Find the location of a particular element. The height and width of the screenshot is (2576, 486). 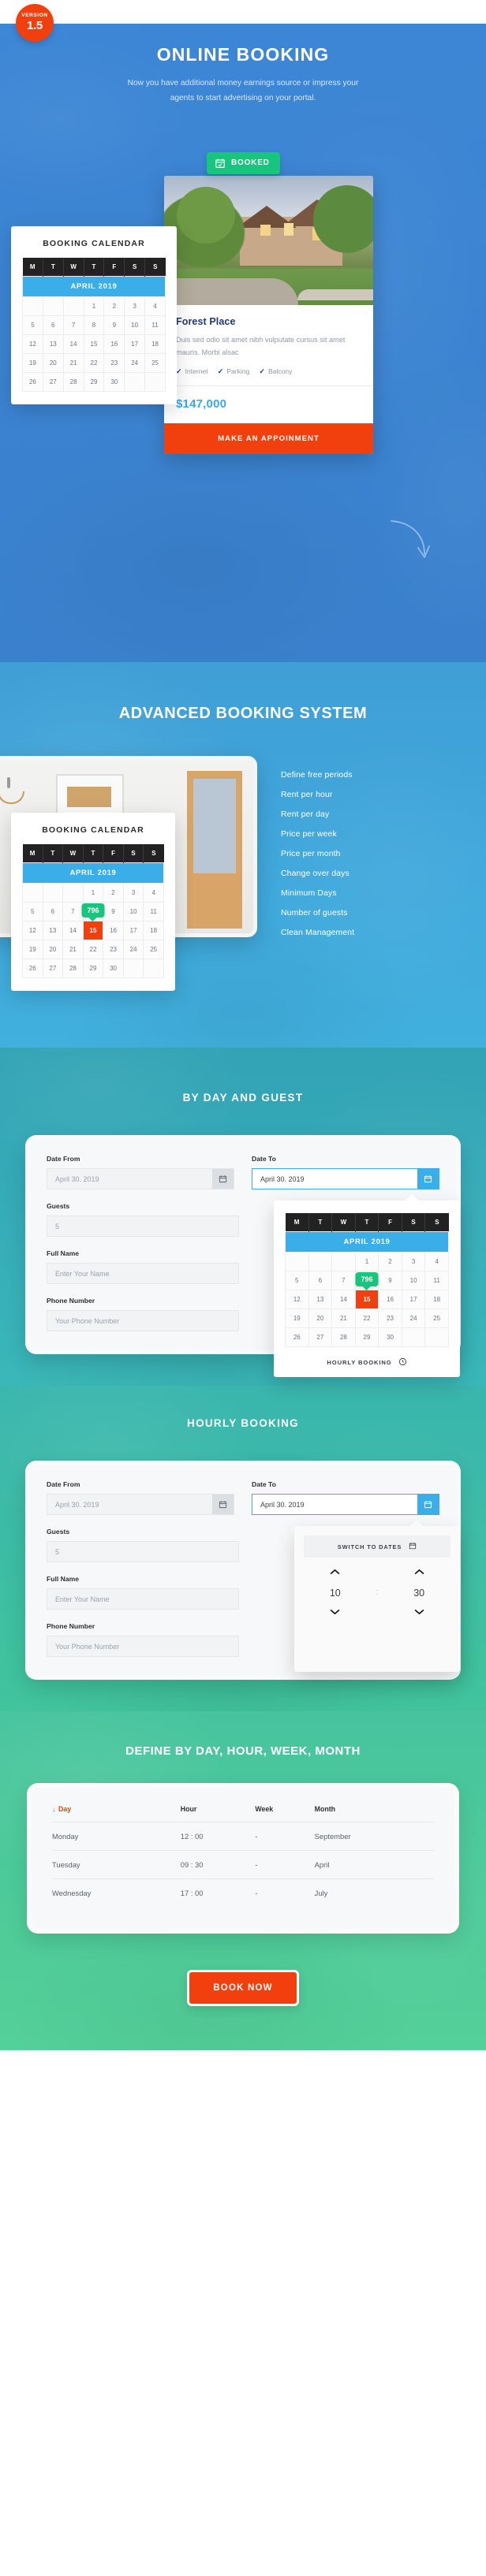

book-now-button: BOOK NOW is located at coordinates (243, 1988).